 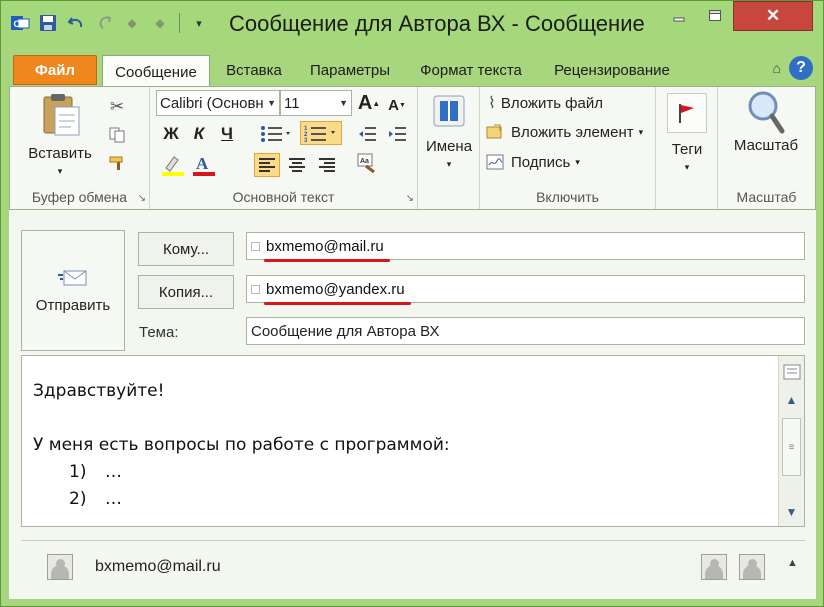 I want to click on attach-item-label: Вложить элемент, so click(x=572, y=132).